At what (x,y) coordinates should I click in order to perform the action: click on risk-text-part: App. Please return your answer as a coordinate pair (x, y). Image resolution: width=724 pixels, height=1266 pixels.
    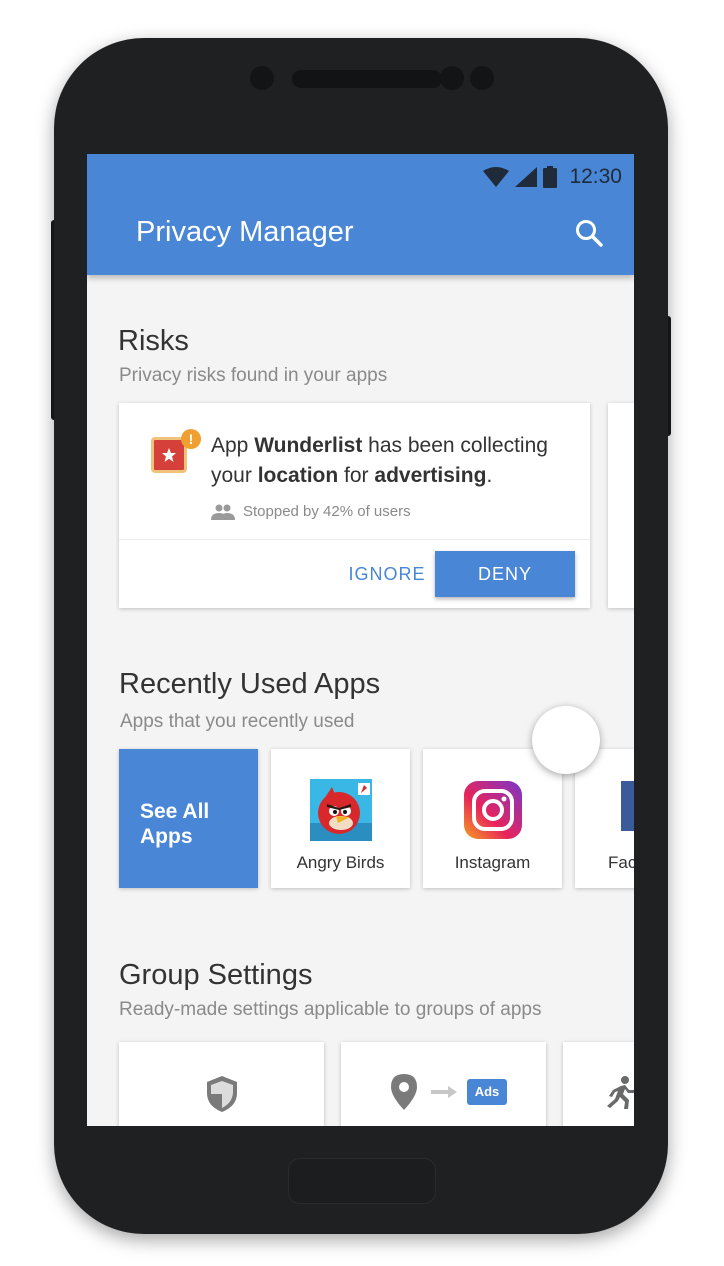
    Looking at the image, I should click on (233, 445).